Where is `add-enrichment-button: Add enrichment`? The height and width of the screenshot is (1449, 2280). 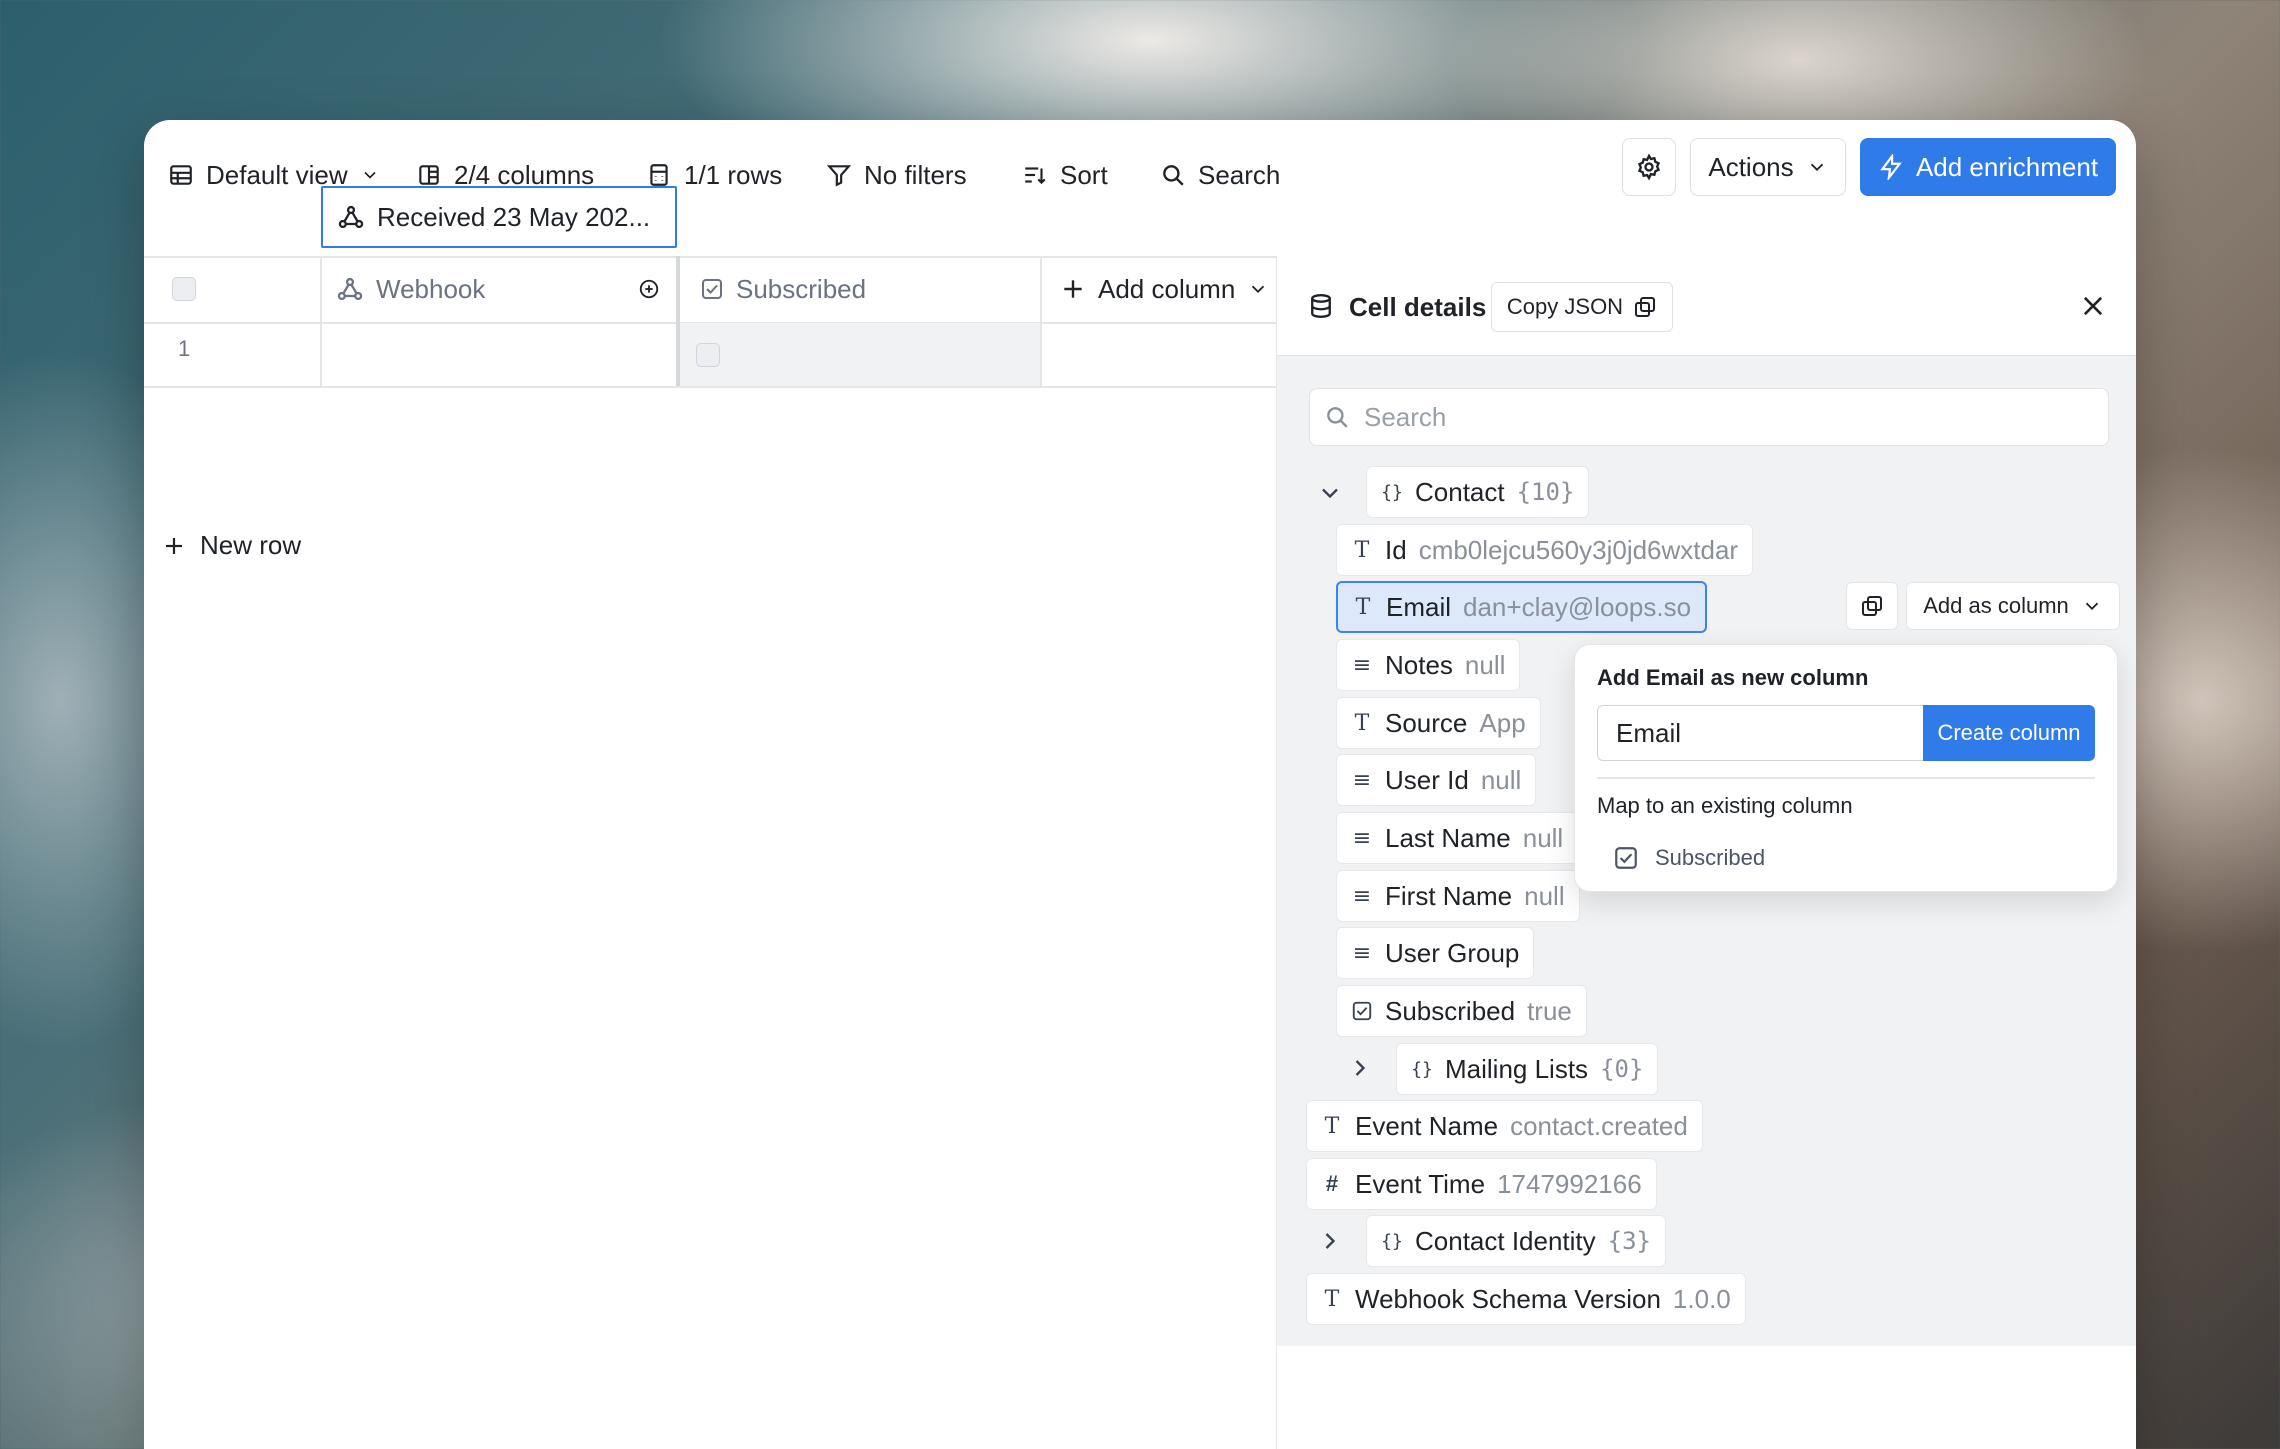
add-enrichment-button: Add enrichment is located at coordinates (1988, 167).